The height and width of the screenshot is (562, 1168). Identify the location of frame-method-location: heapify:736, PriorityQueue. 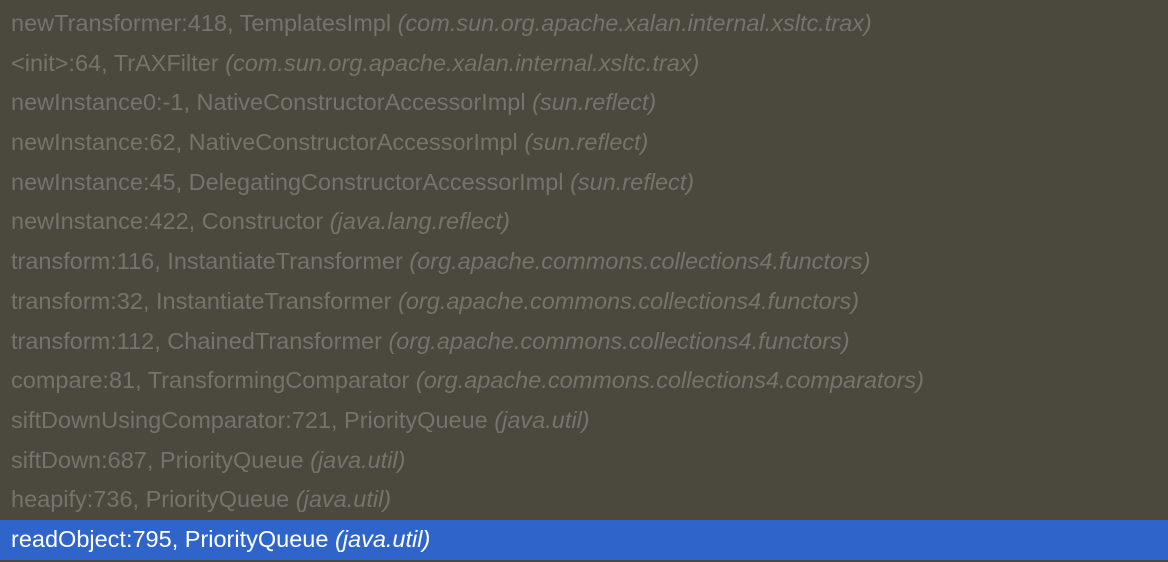
(150, 499).